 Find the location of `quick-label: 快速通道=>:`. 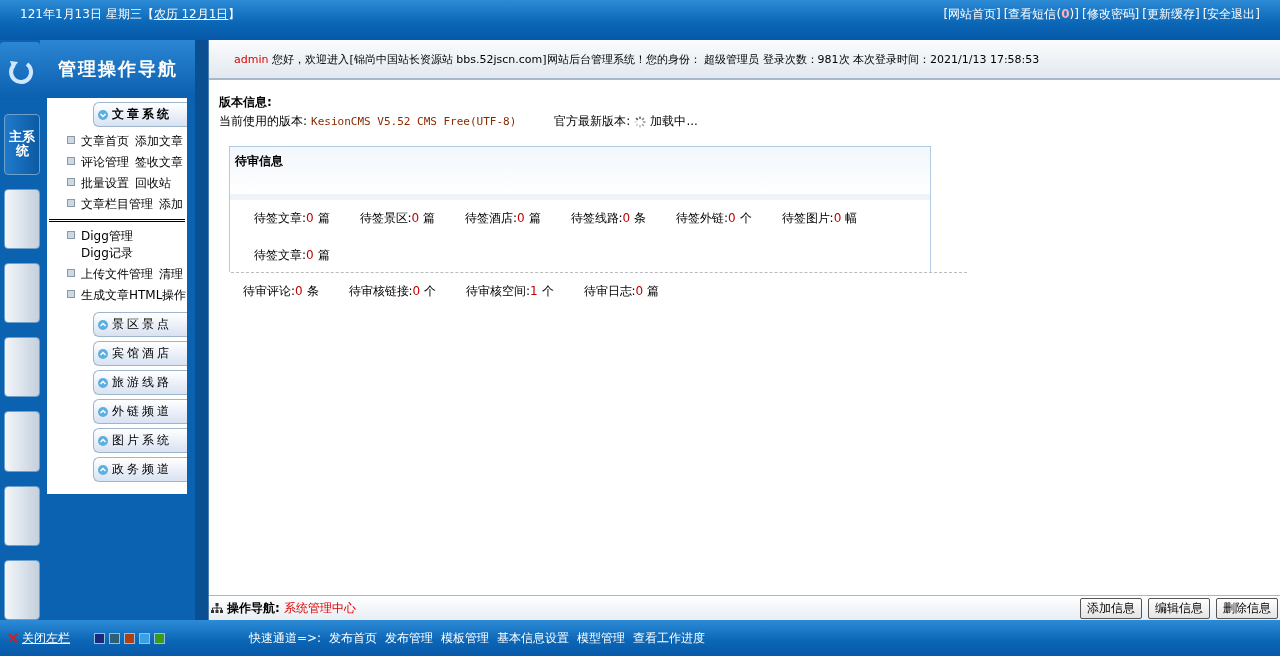

quick-label: 快速通道=>: is located at coordinates (285, 638).